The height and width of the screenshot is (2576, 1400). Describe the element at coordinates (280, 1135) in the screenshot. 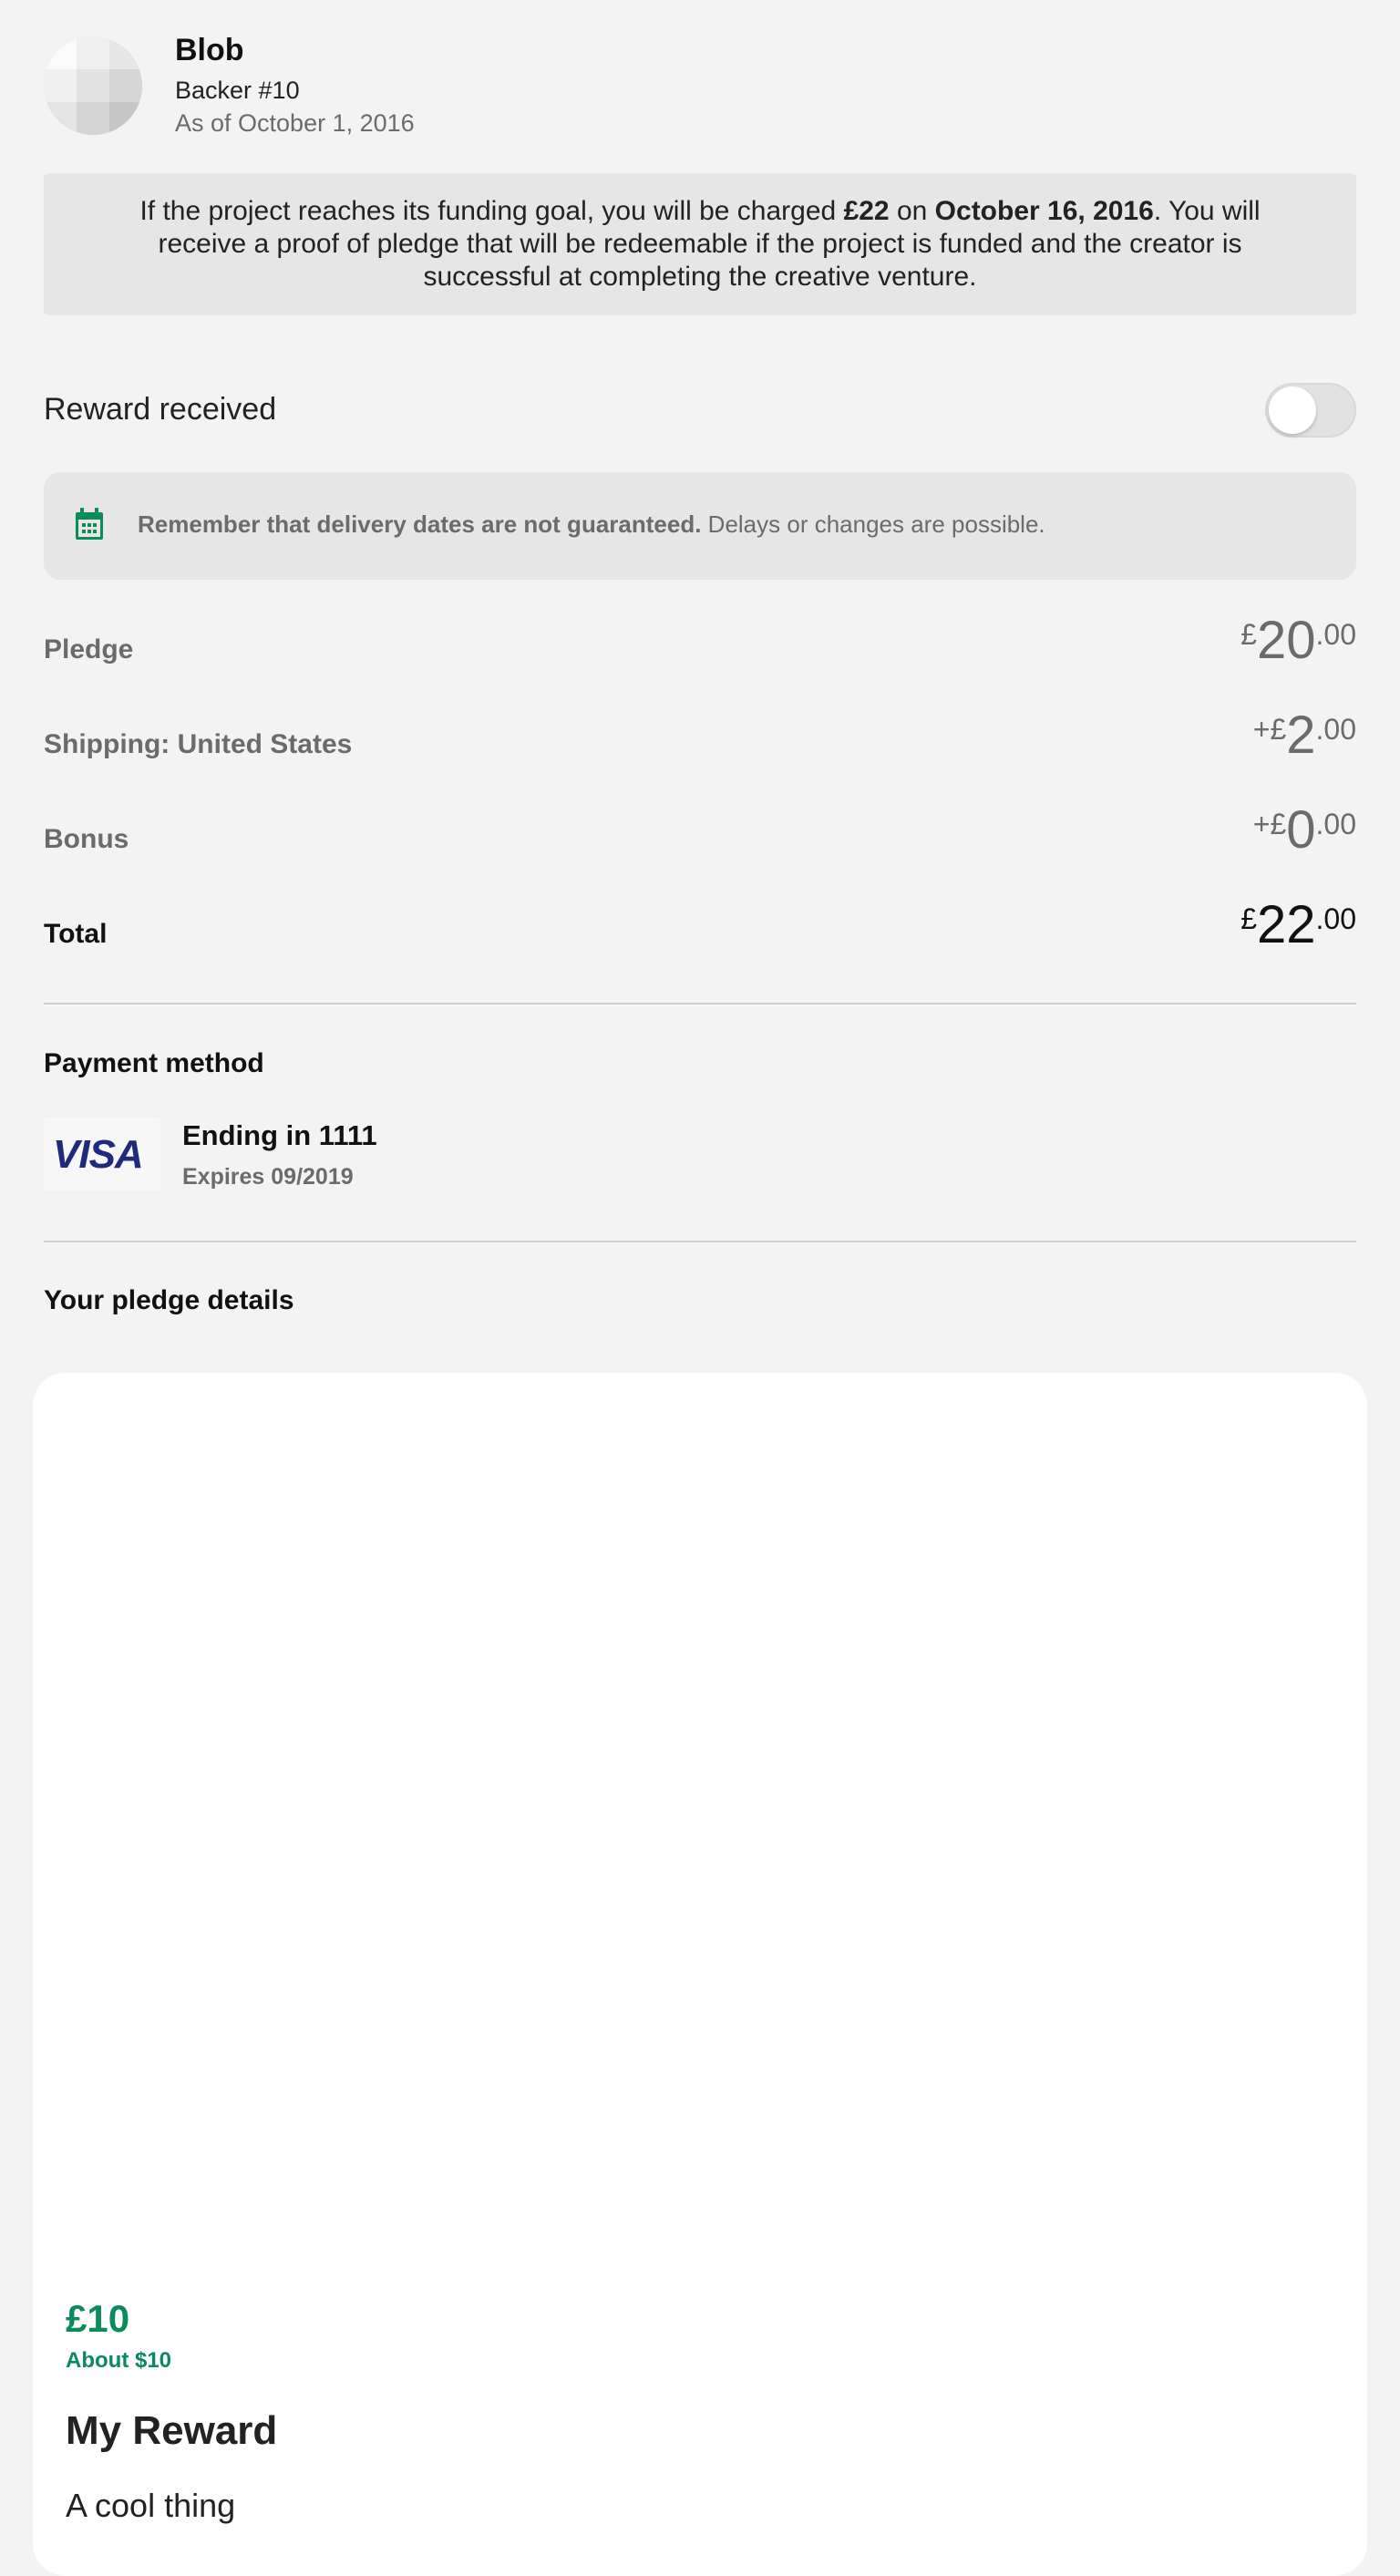

I see `card-ending: Ending in 1111` at that location.